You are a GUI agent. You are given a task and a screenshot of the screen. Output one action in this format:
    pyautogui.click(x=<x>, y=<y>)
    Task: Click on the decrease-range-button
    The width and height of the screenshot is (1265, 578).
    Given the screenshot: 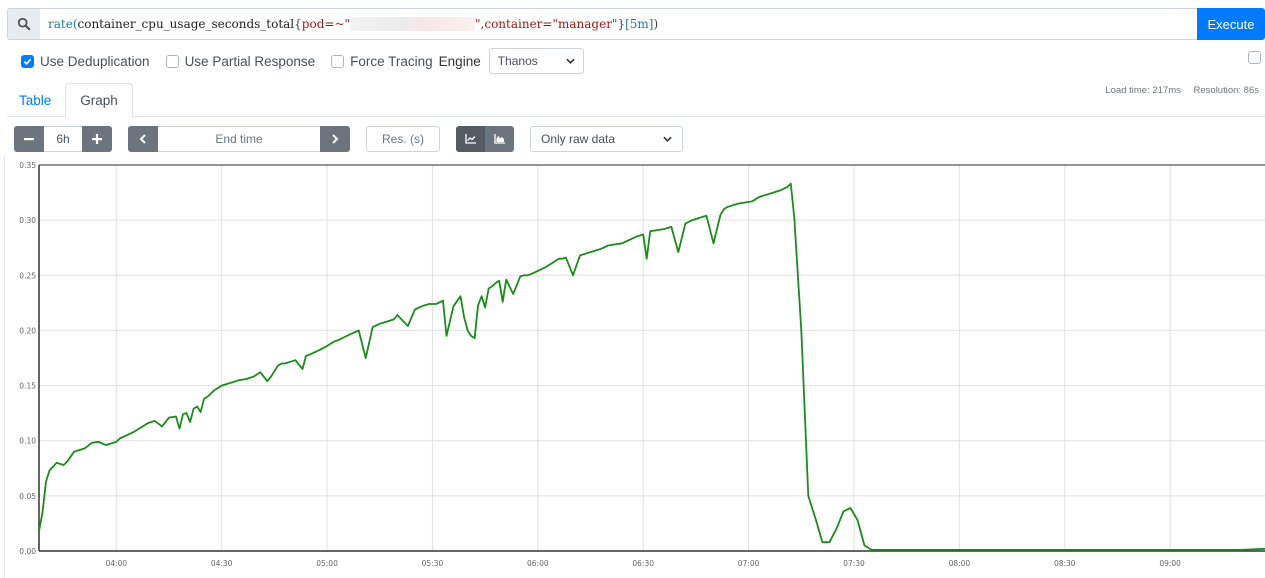 What is the action you would take?
    pyautogui.click(x=29, y=139)
    